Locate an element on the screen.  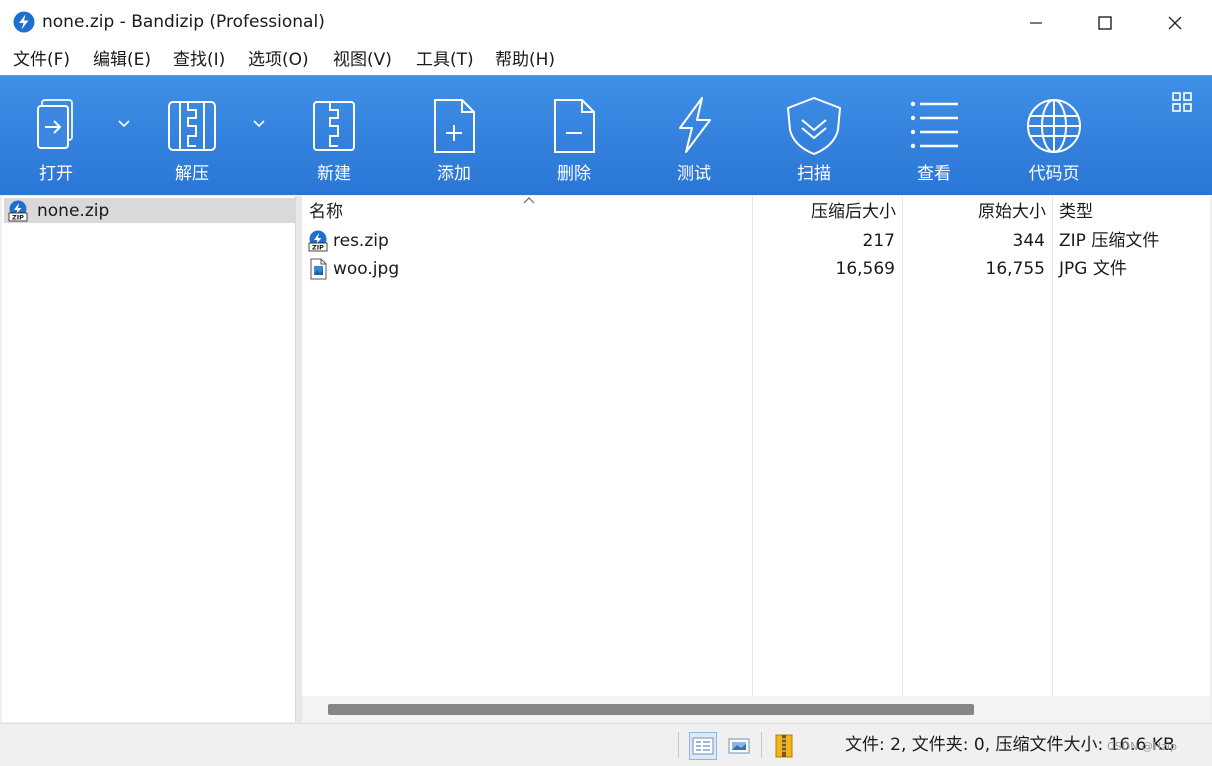
maximize-icon is located at coordinates (1105, 22).